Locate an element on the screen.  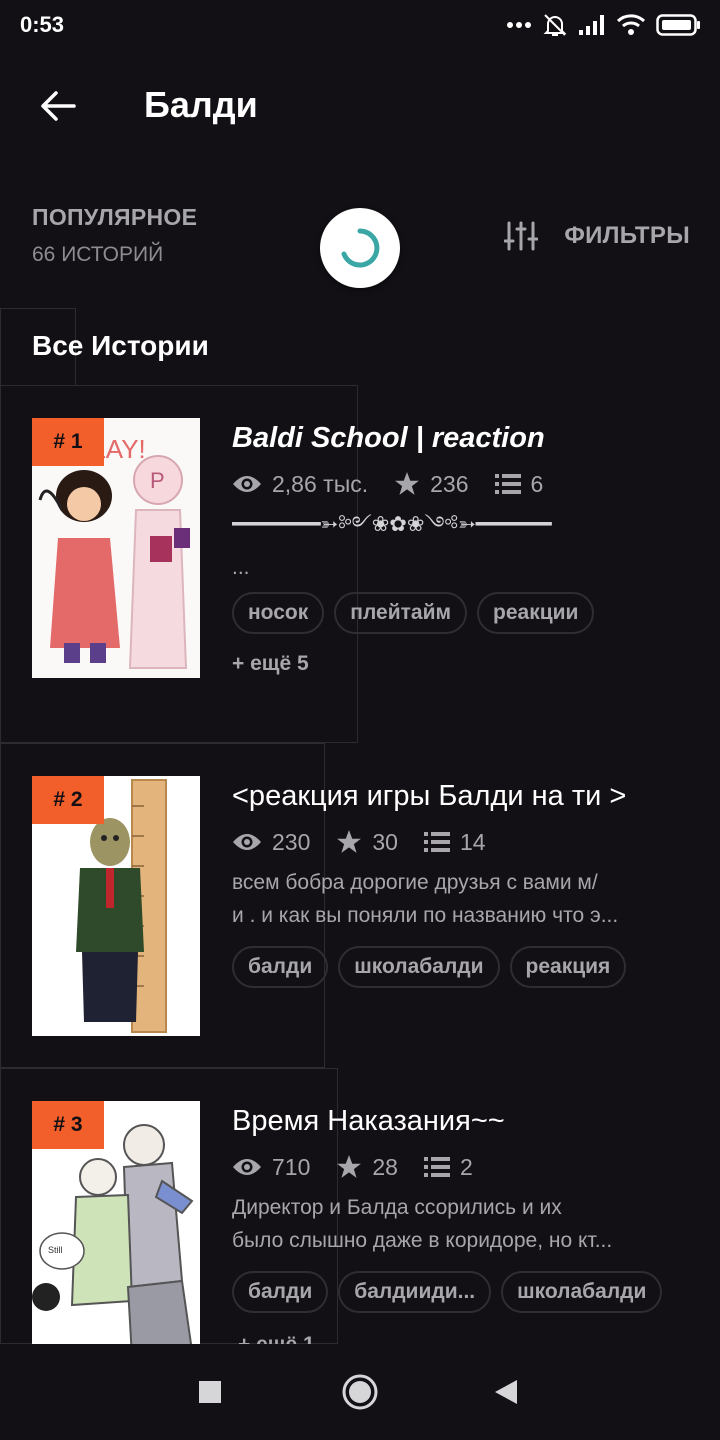
tag: носок is located at coordinates (278, 613).